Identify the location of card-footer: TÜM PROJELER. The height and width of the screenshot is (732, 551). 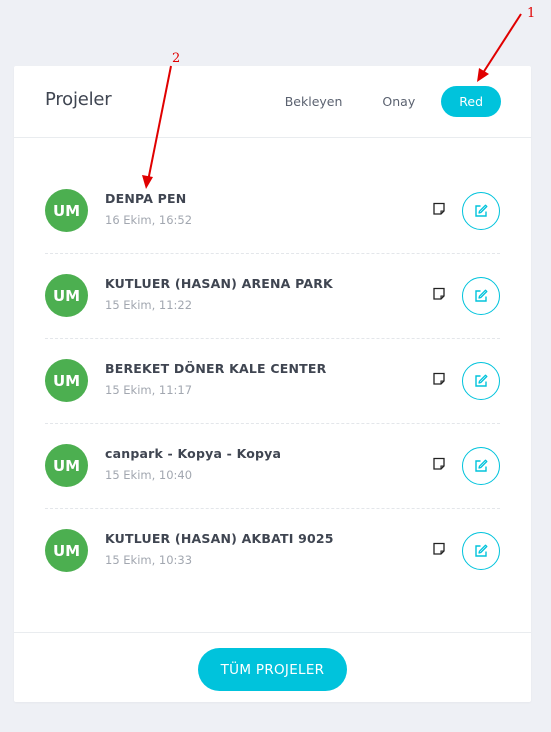
(272, 667).